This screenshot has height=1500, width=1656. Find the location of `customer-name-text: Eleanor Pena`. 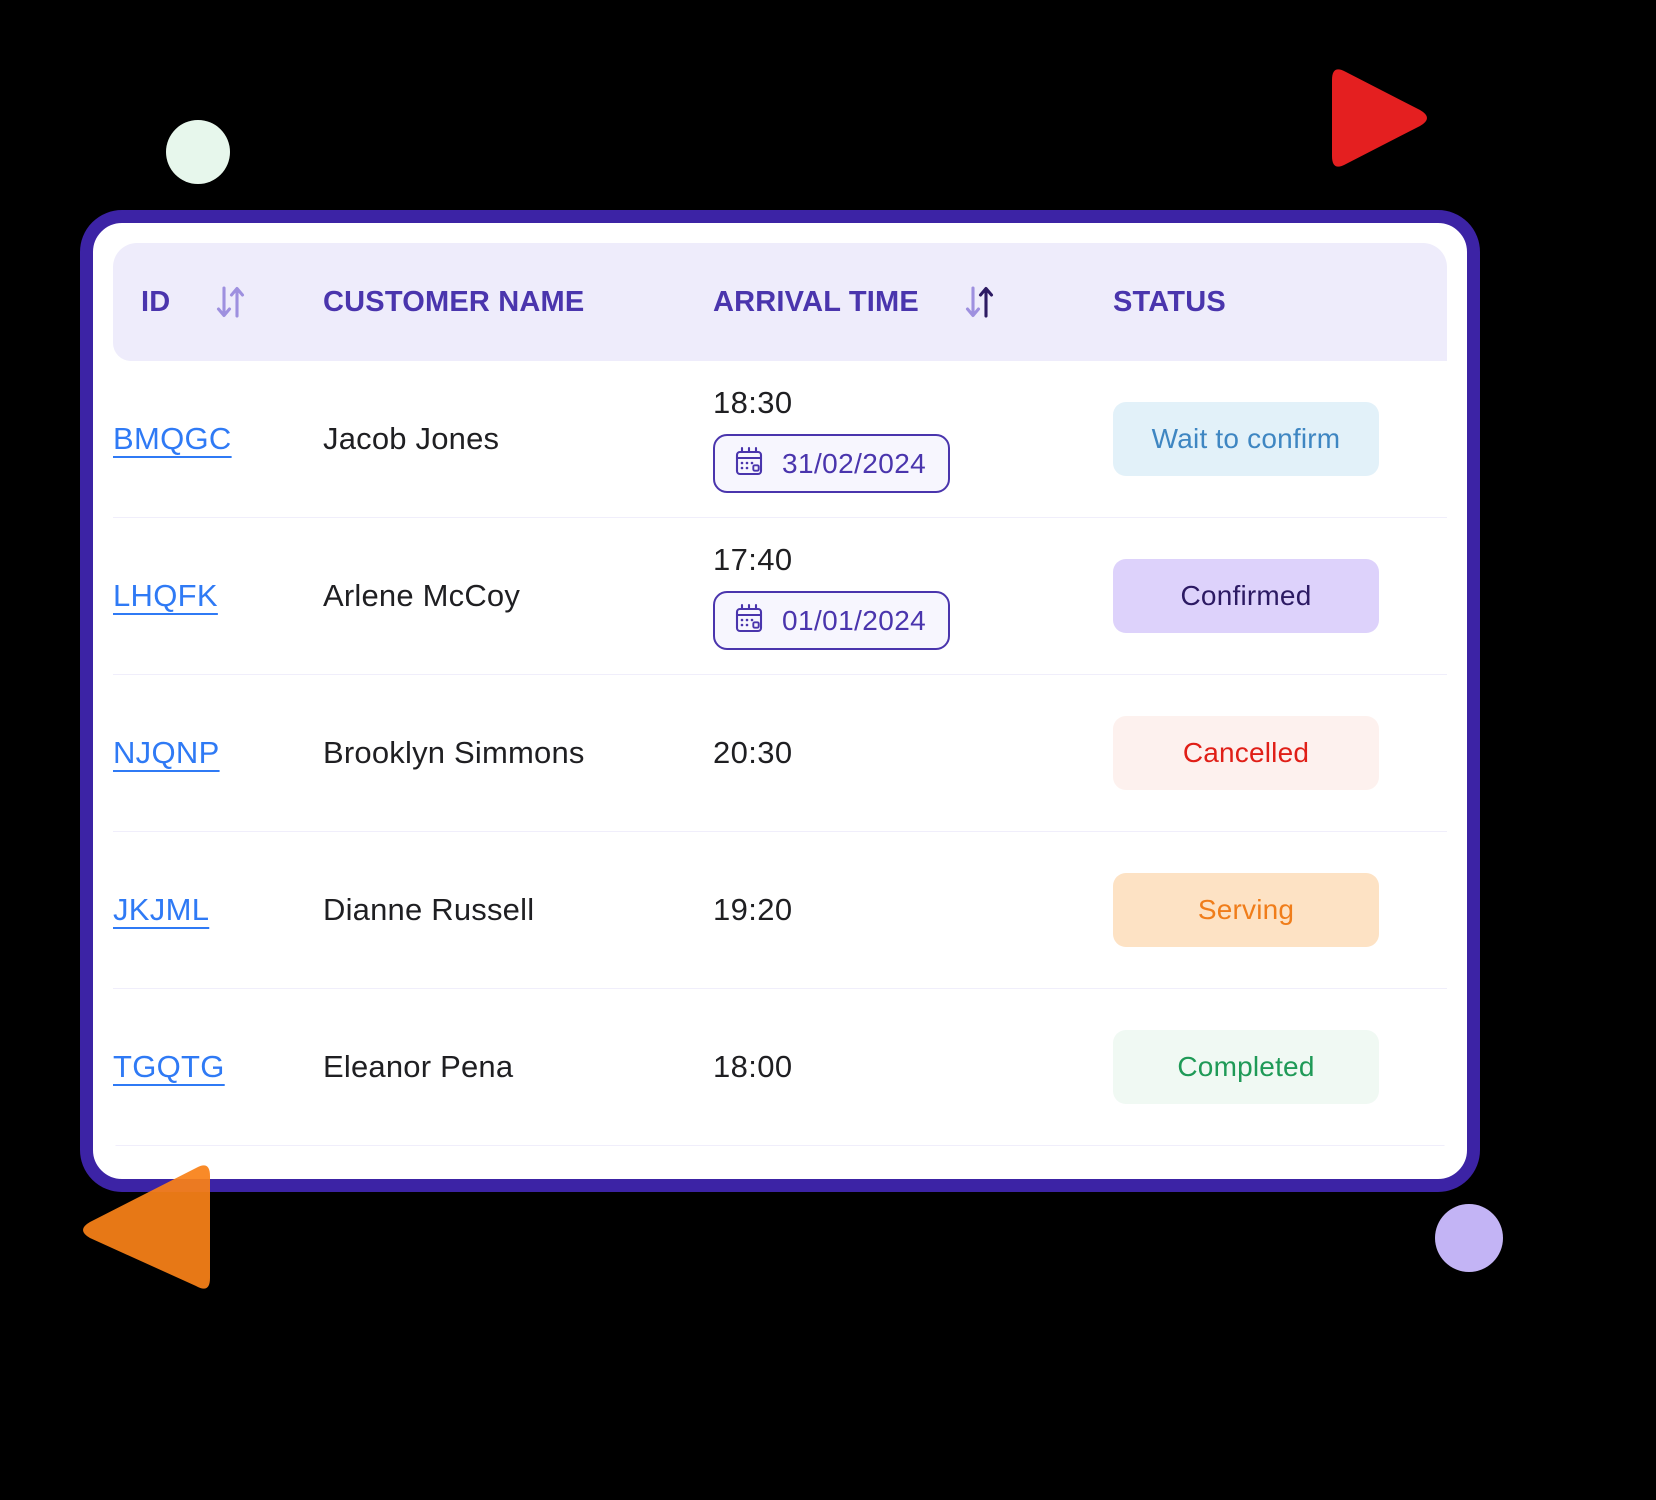

customer-name-text: Eleanor Pena is located at coordinates (418, 1066).